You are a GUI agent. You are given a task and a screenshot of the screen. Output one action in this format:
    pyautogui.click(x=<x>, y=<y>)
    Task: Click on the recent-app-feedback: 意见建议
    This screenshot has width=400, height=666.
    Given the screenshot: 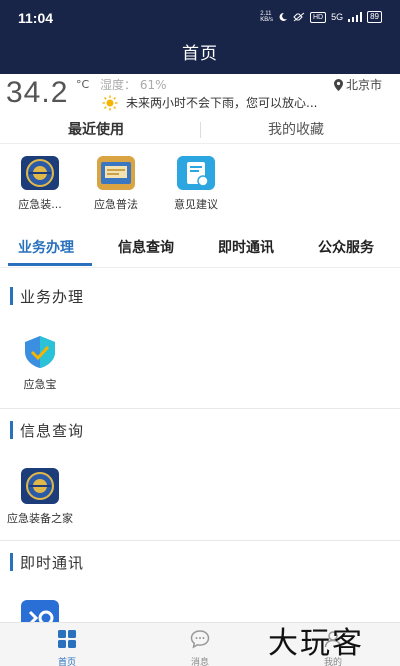 What is the action you would take?
    pyautogui.click(x=196, y=181)
    